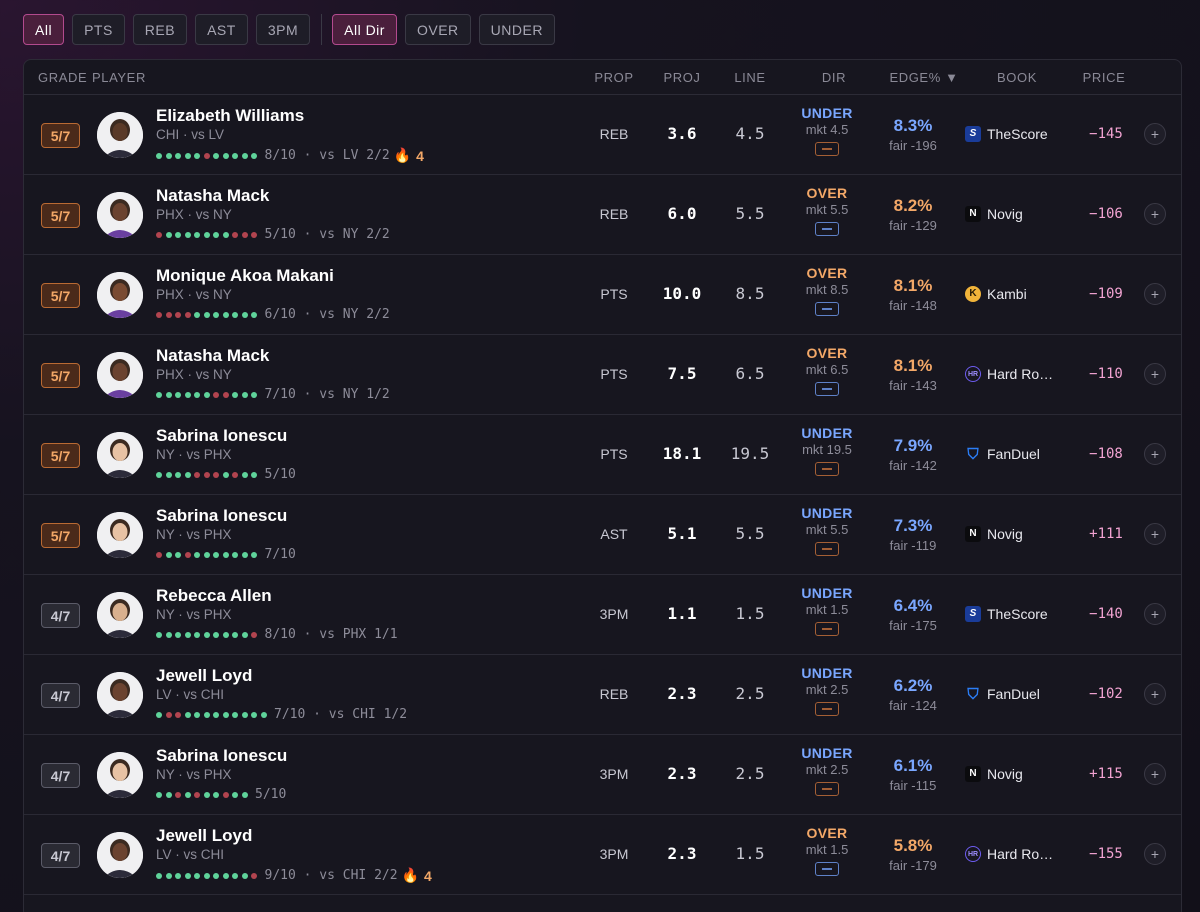 The height and width of the screenshot is (912, 1200). What do you see at coordinates (834, 77) in the screenshot?
I see `col-dir: DIR` at bounding box center [834, 77].